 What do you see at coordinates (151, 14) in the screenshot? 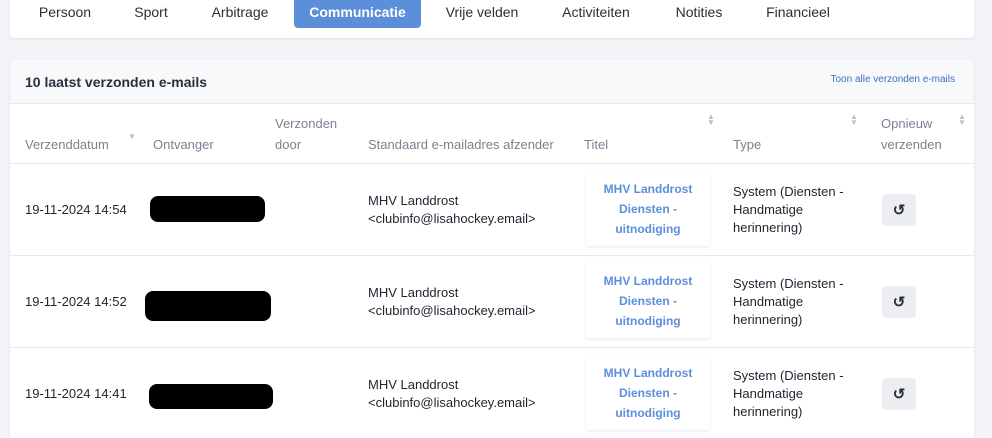
I see `tab-sport: Sport` at bounding box center [151, 14].